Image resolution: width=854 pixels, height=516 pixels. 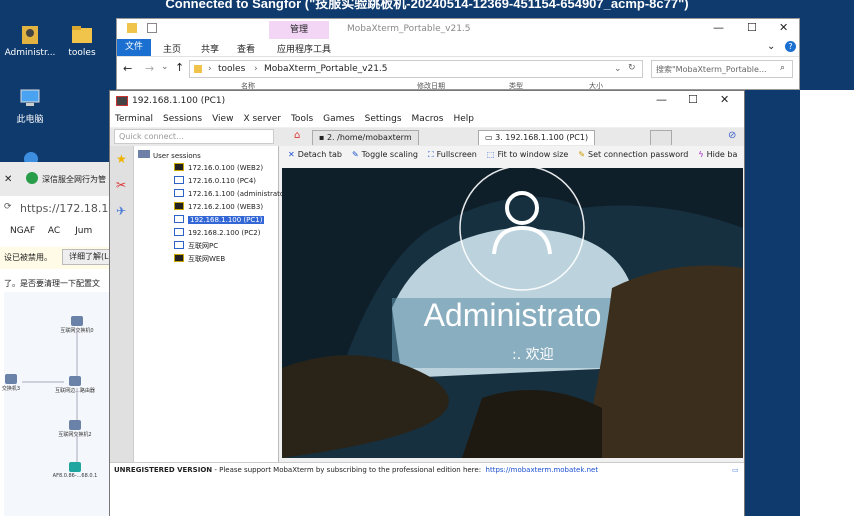 I want to click on session-label: 互联网PC, so click(x=203, y=246).